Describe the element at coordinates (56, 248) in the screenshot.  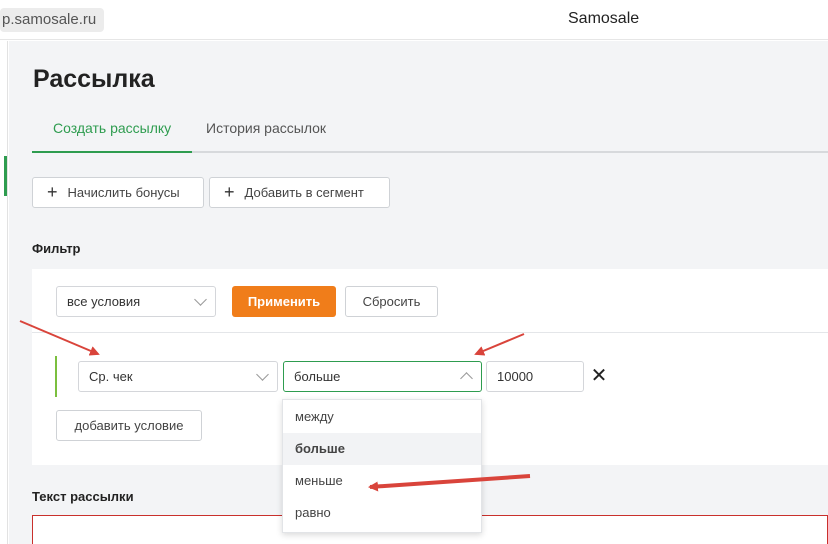
I see `filter-section-label: Фильтр` at that location.